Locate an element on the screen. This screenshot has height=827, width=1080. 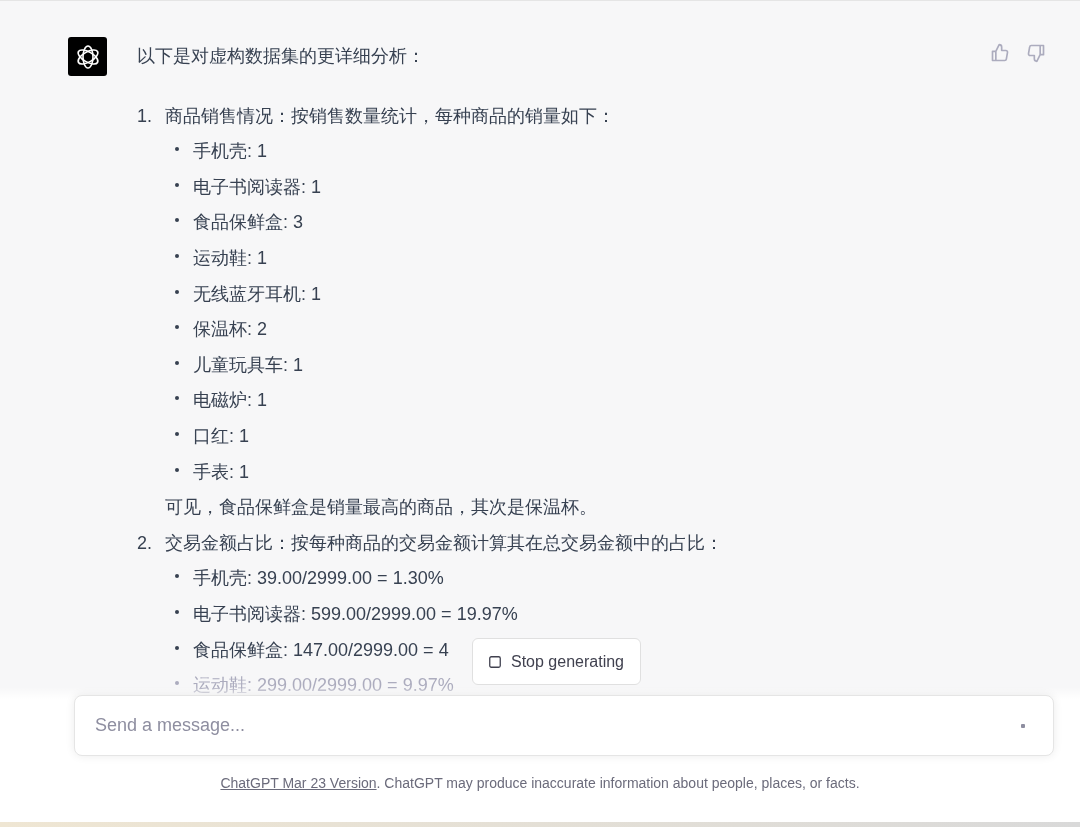
section-heading: 交易金额占比：按每种商品的交易金额计算其在总交易金额中的占比： is located at coordinates (444, 543).